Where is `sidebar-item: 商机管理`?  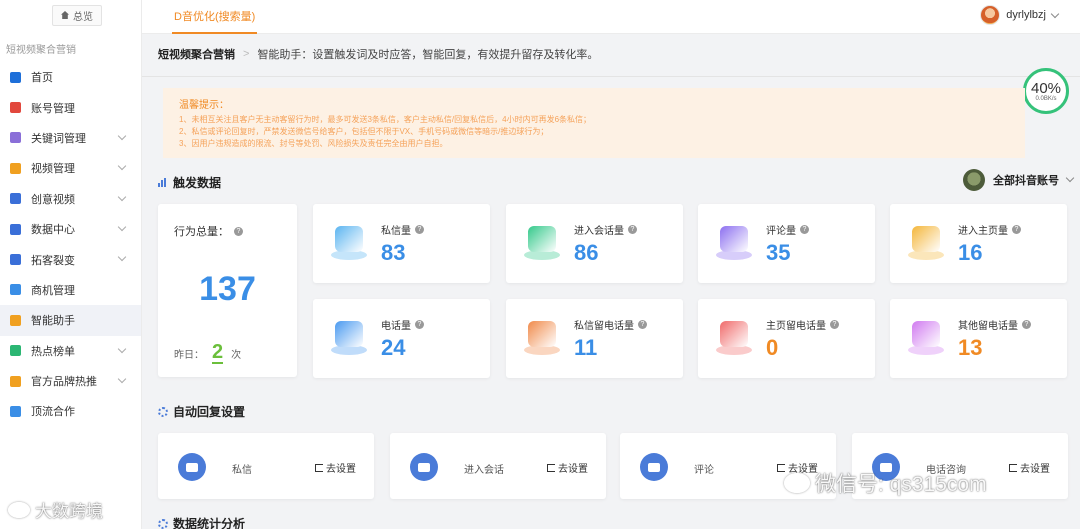
sidebar-item: 商机管理 is located at coordinates (70, 290).